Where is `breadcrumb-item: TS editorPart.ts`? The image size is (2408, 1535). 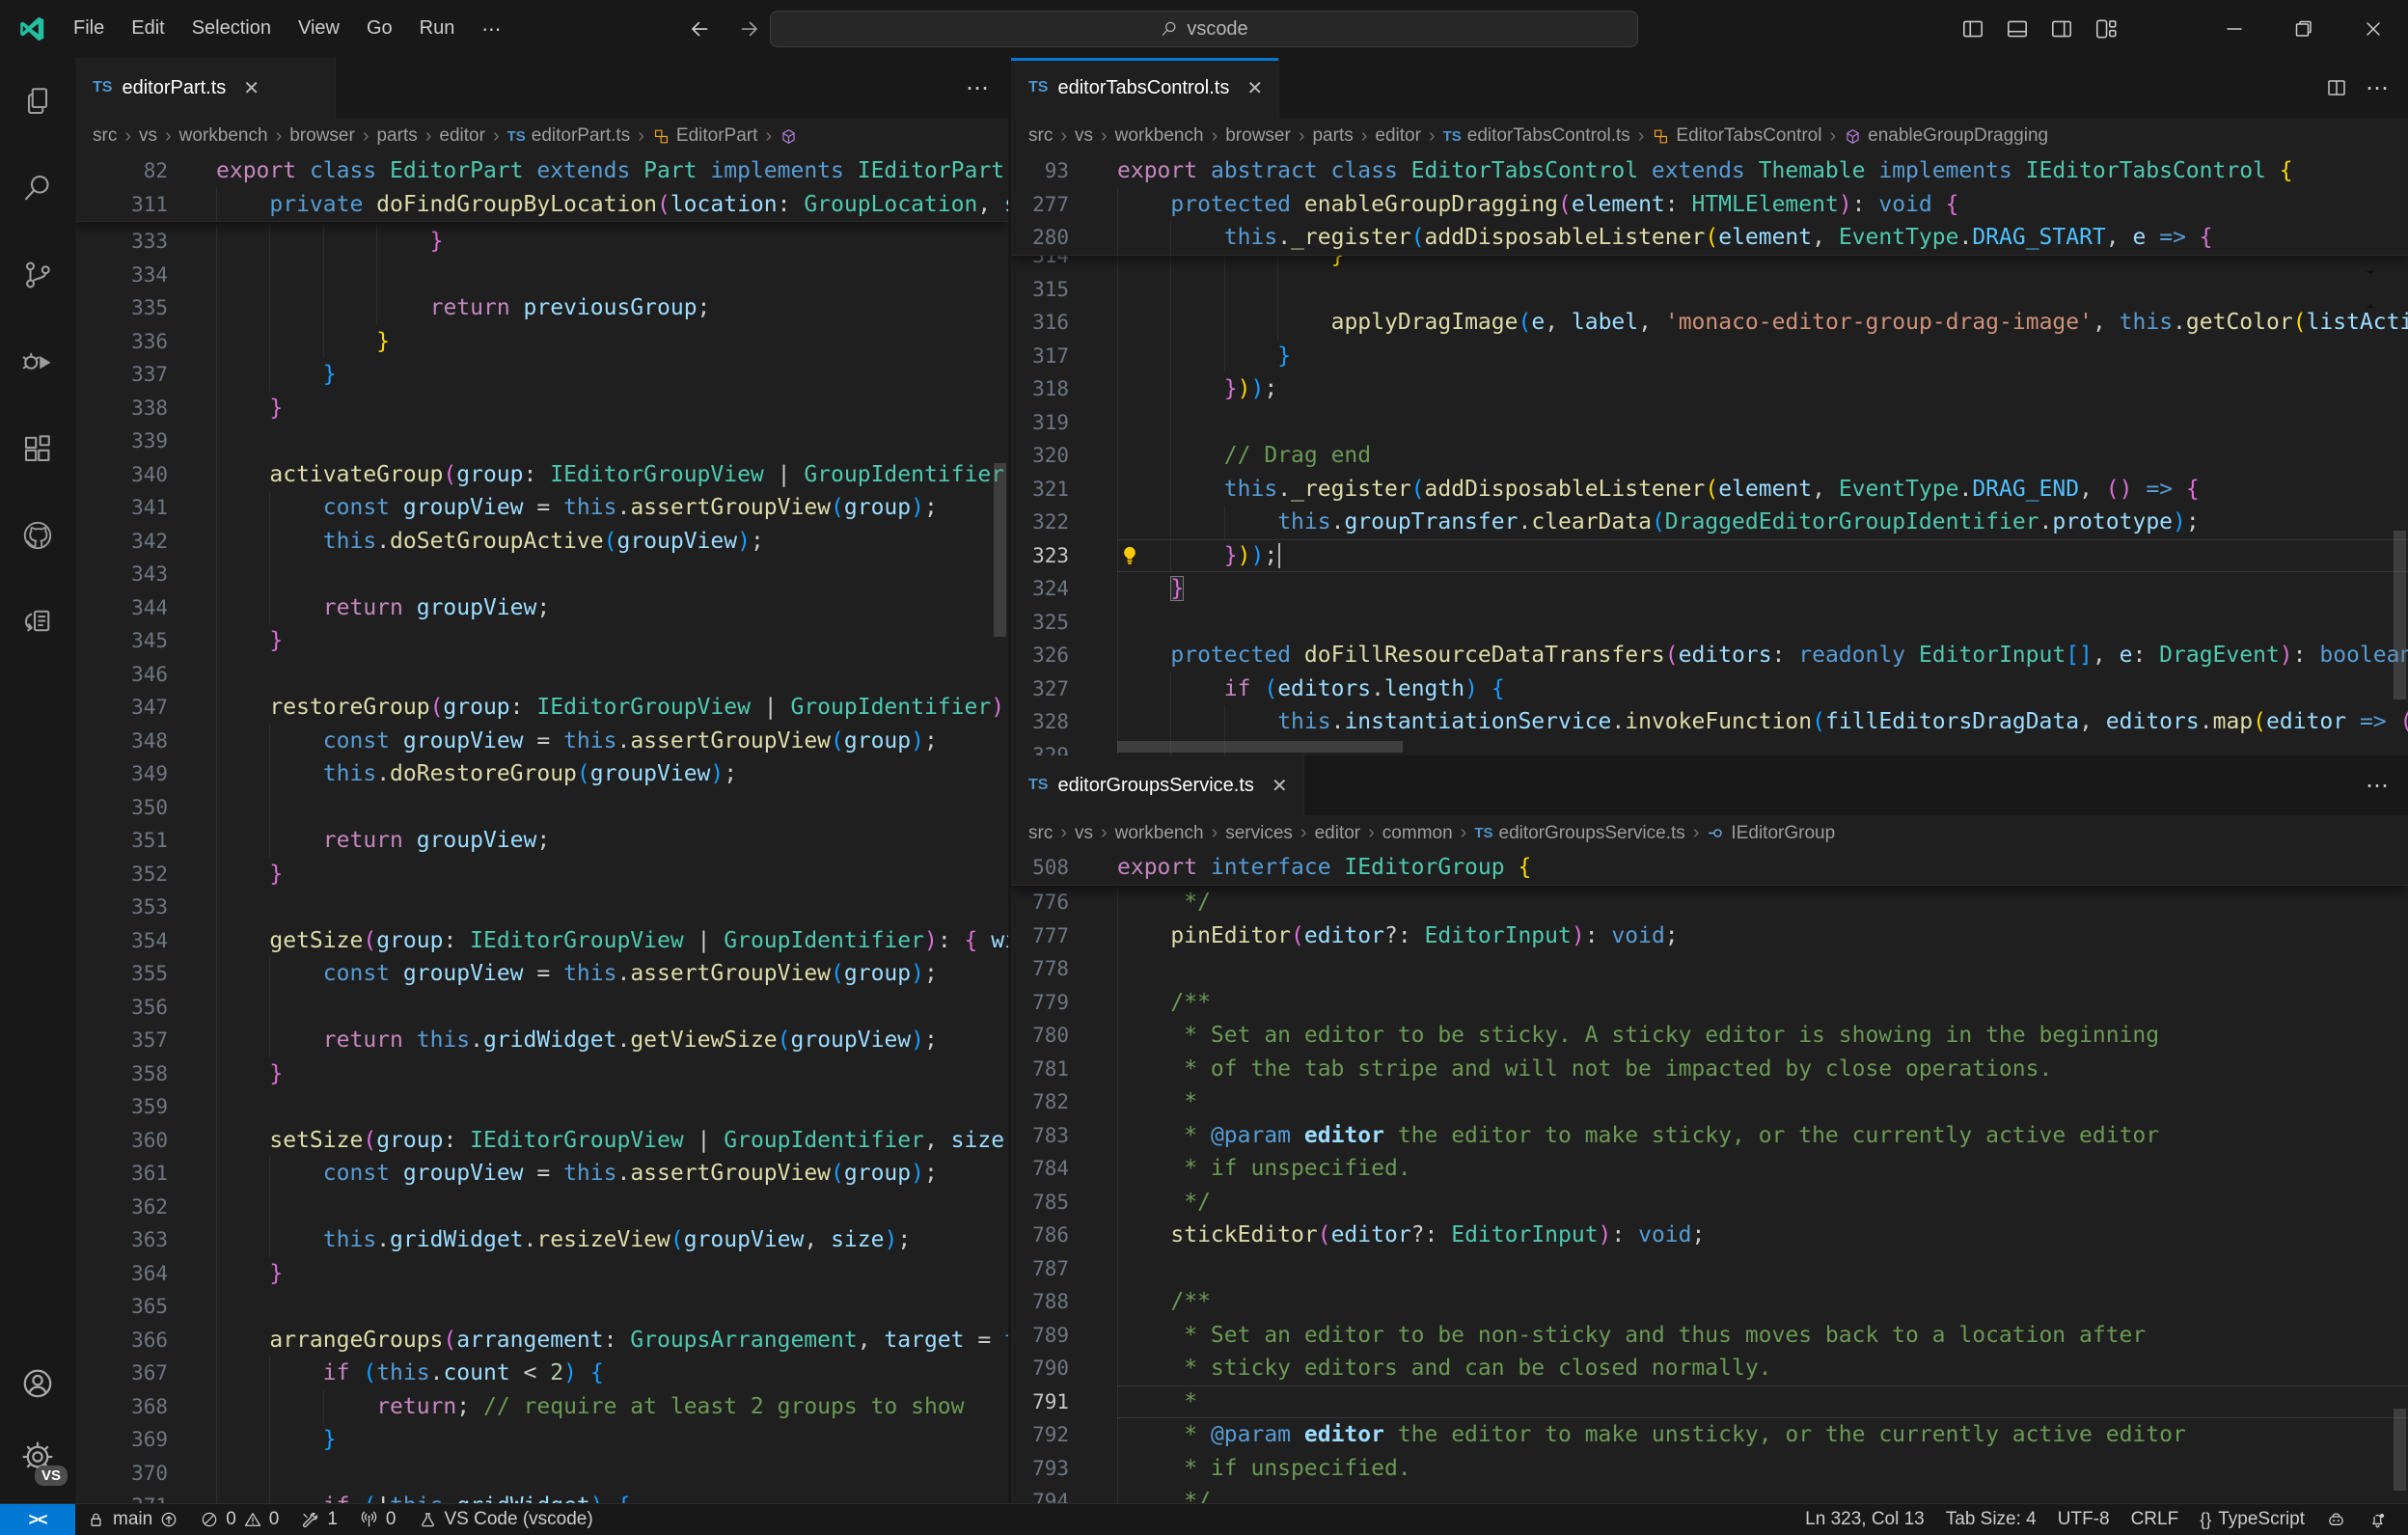
breadcrumb-item: TS editorPart.ts is located at coordinates (569, 136).